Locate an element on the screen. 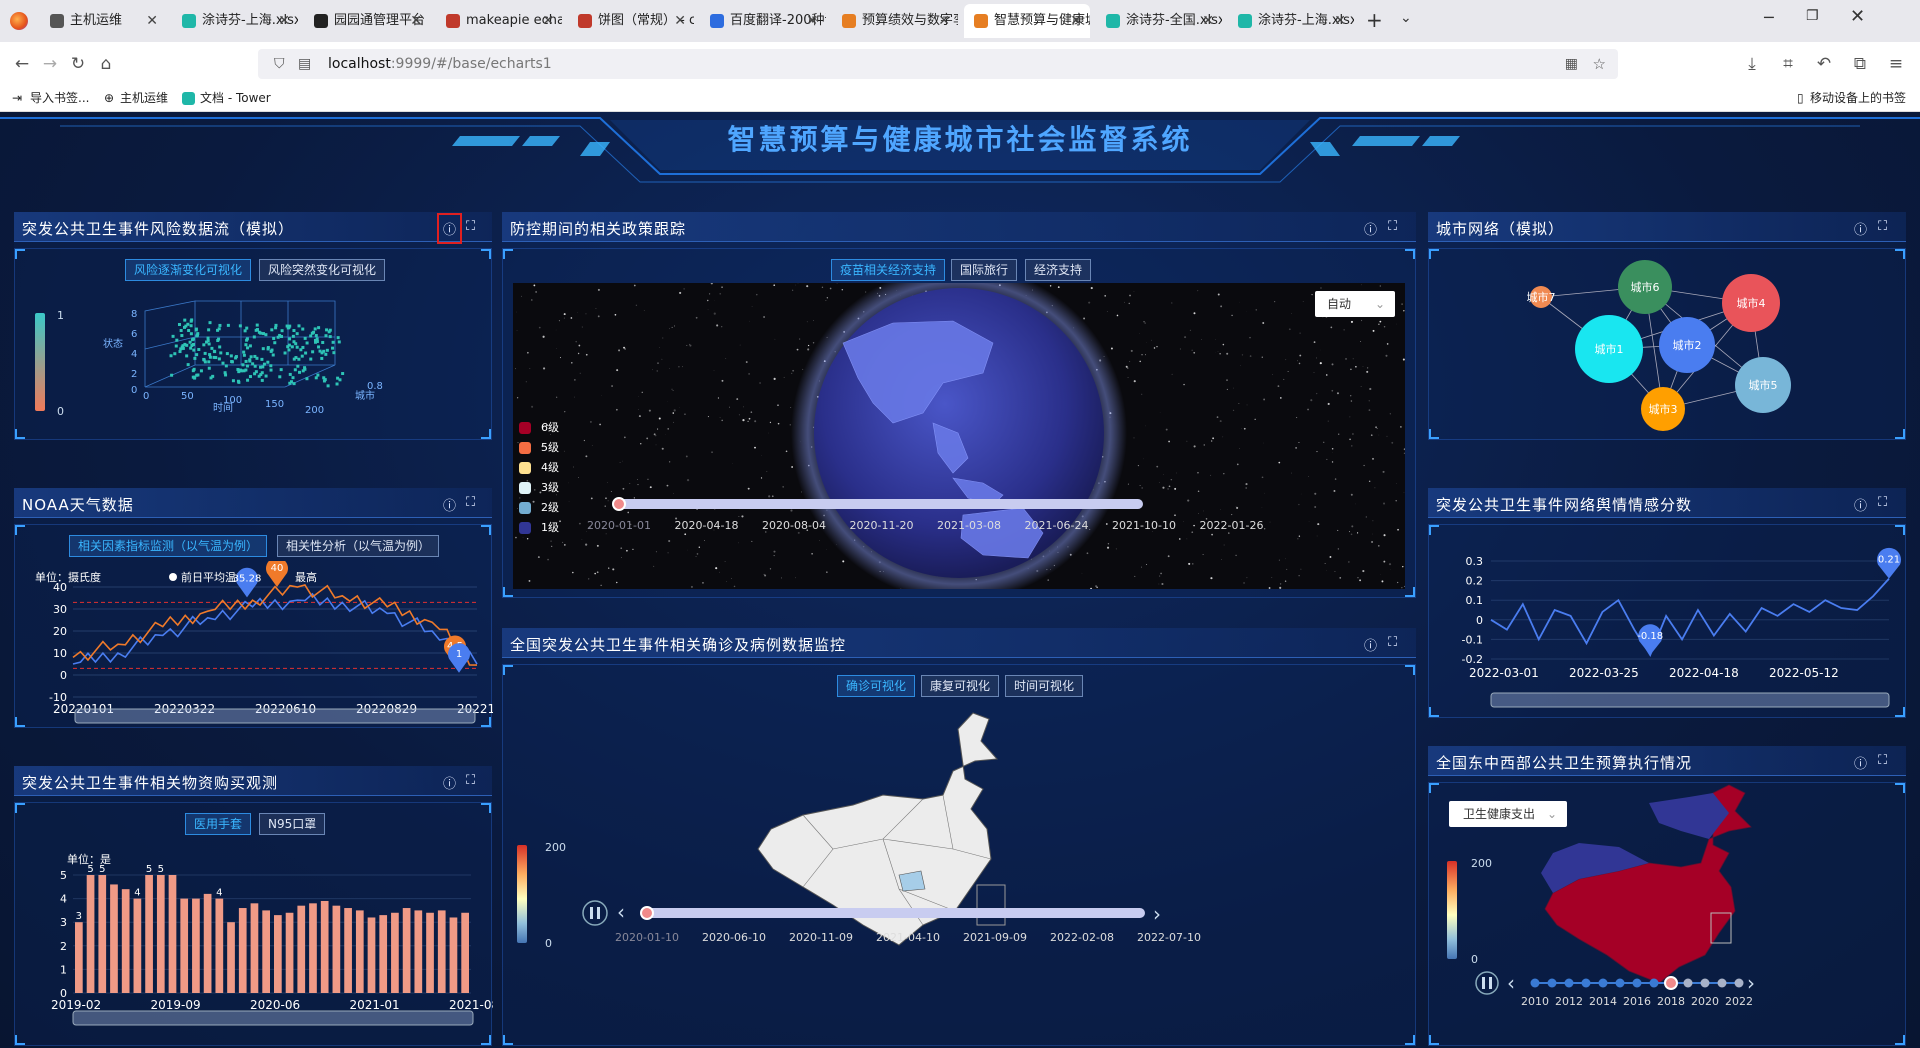  qr-code-icon: ▦ is located at coordinates (1571, 64).